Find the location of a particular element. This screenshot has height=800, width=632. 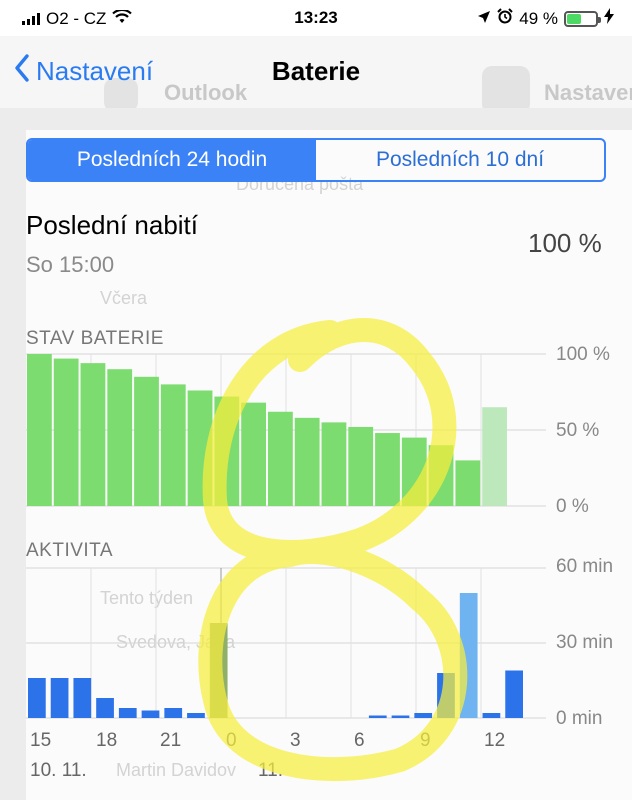

xtick-12: 12 is located at coordinates (495, 740).